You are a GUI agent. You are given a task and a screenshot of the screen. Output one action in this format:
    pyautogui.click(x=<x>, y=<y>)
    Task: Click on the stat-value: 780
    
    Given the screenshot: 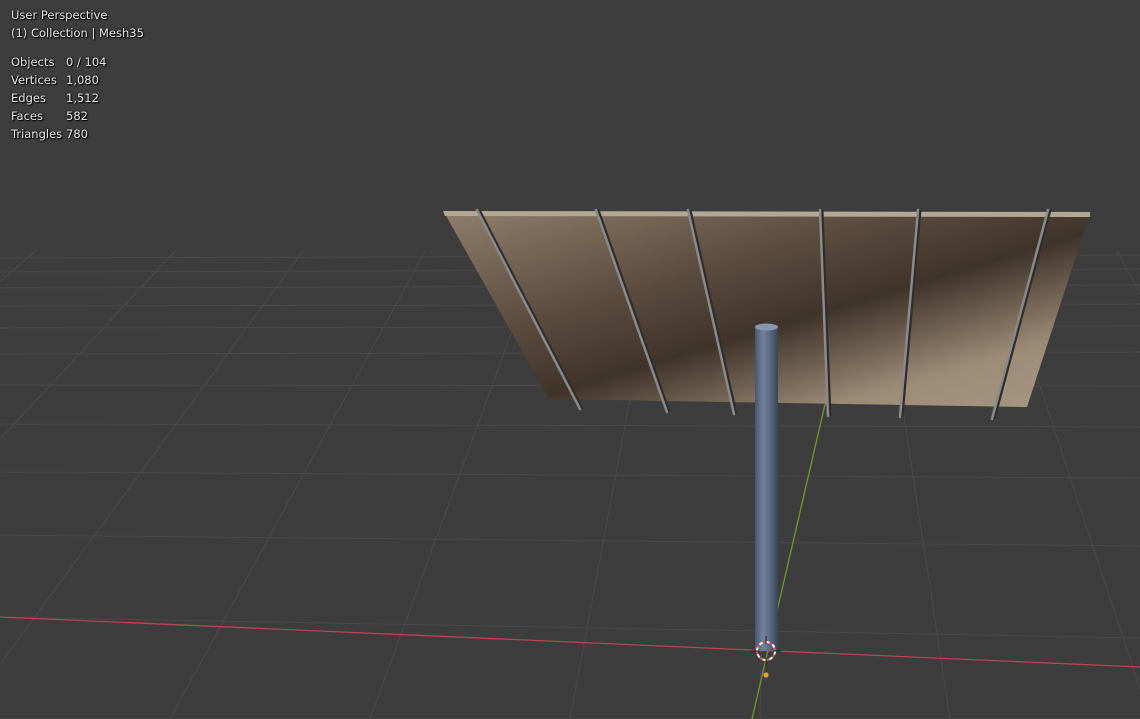 What is the action you would take?
    pyautogui.click(x=77, y=134)
    